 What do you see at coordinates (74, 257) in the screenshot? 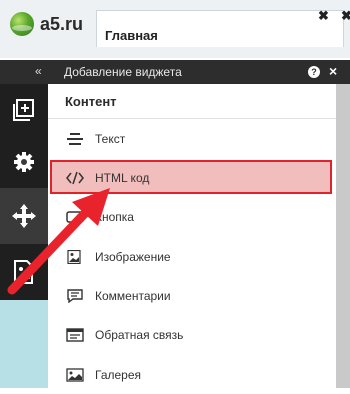
I see `image-icon` at bounding box center [74, 257].